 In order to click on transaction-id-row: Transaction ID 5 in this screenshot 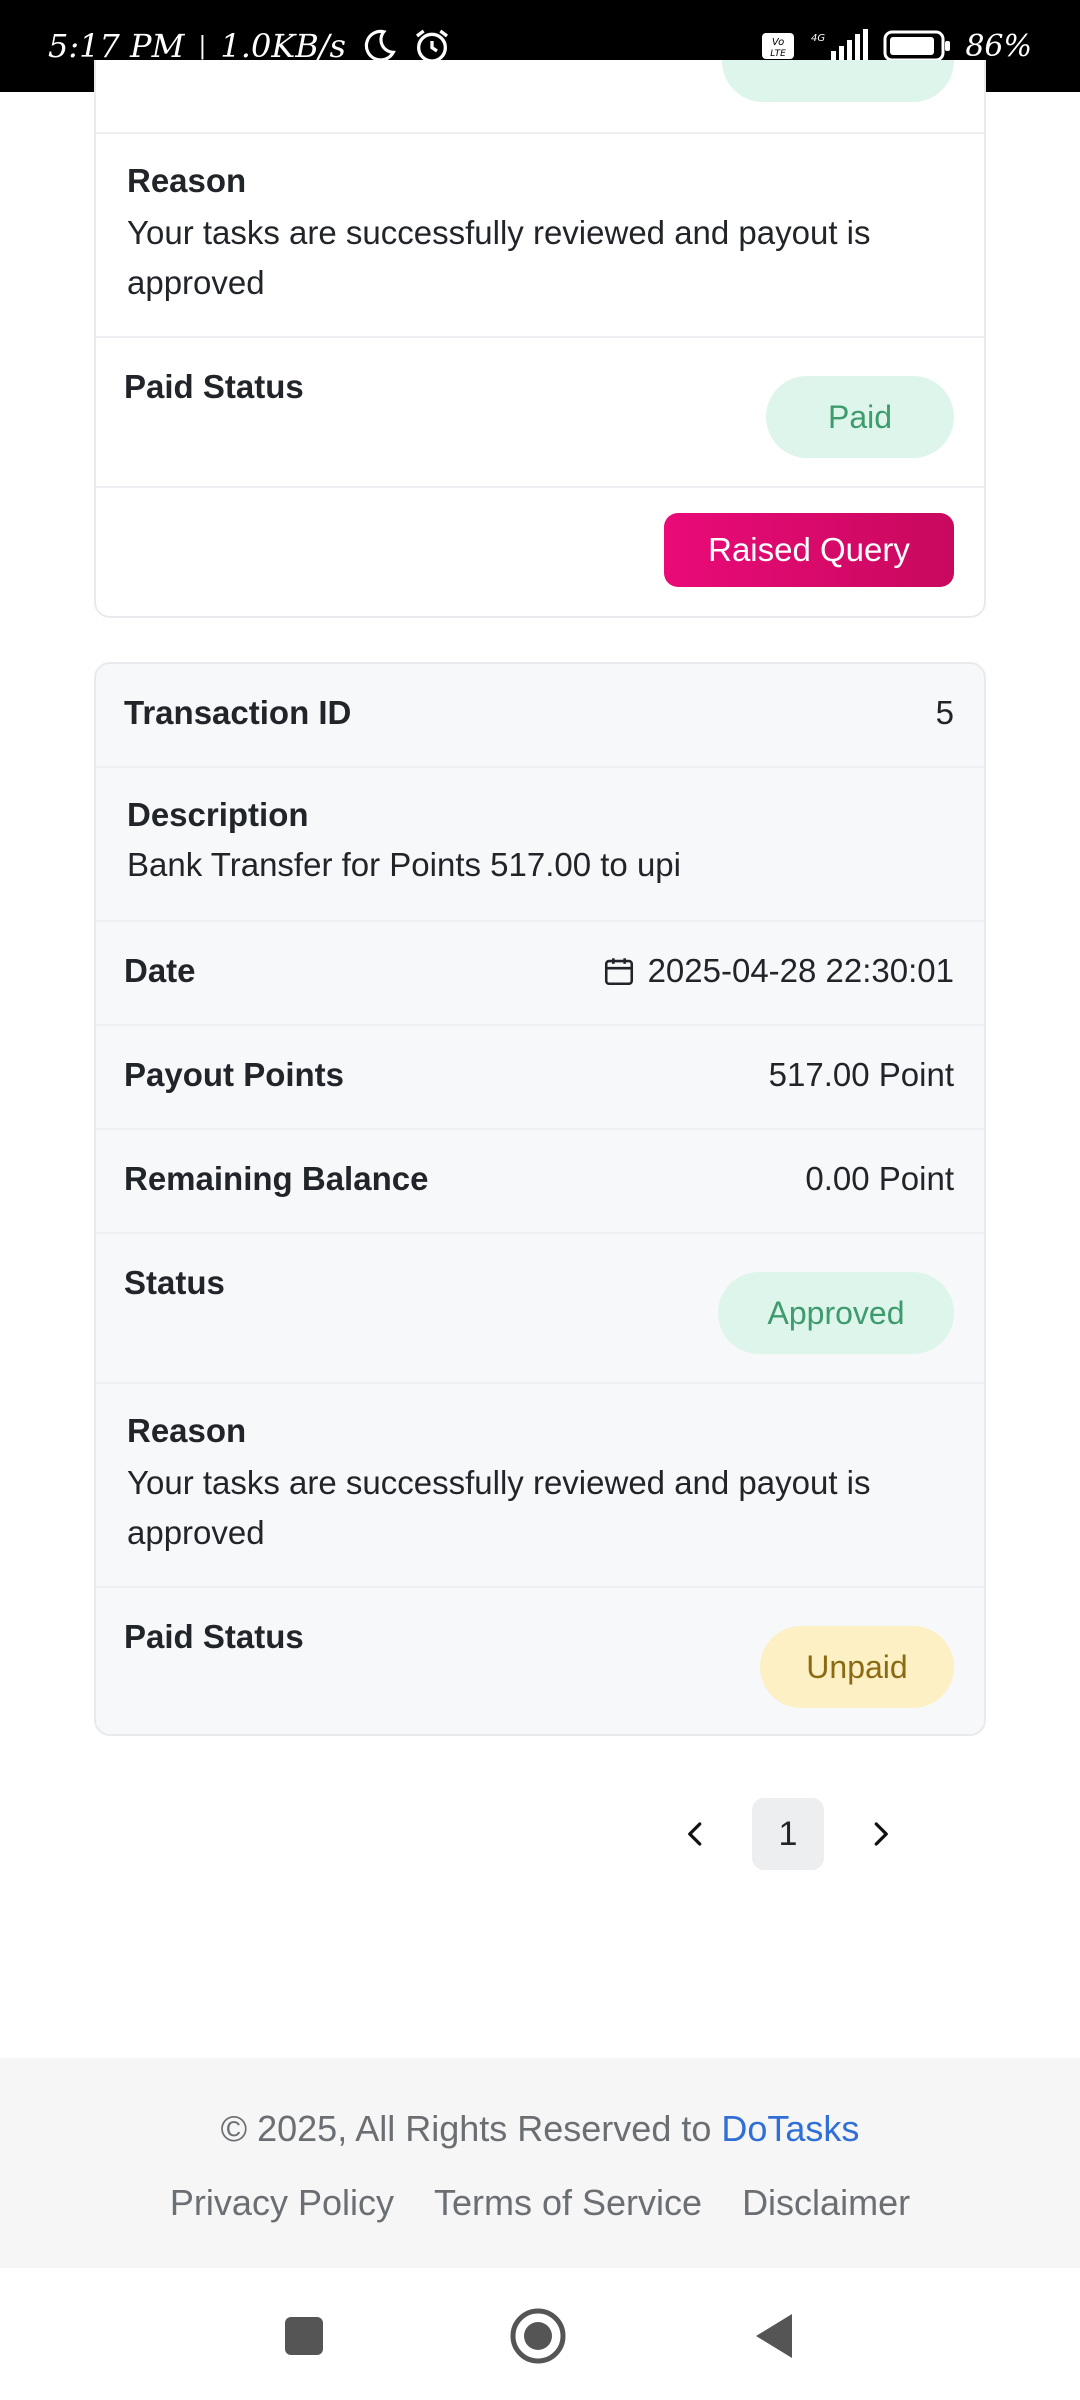, I will do `click(540, 716)`.